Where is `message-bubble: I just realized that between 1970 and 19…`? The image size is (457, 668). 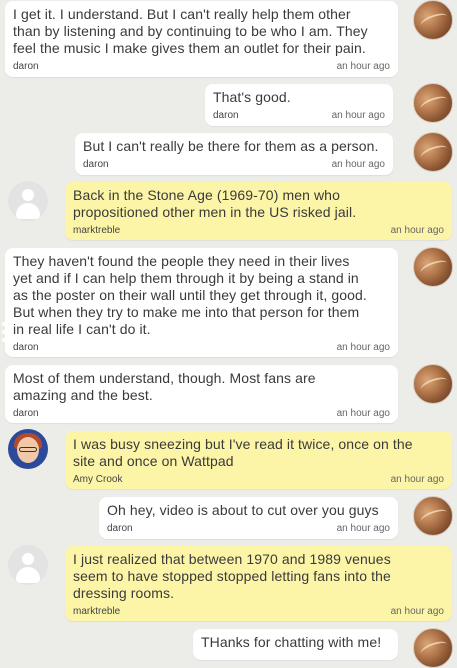
message-bubble: I just realized that between 1970 and 19… is located at coordinates (258, 583).